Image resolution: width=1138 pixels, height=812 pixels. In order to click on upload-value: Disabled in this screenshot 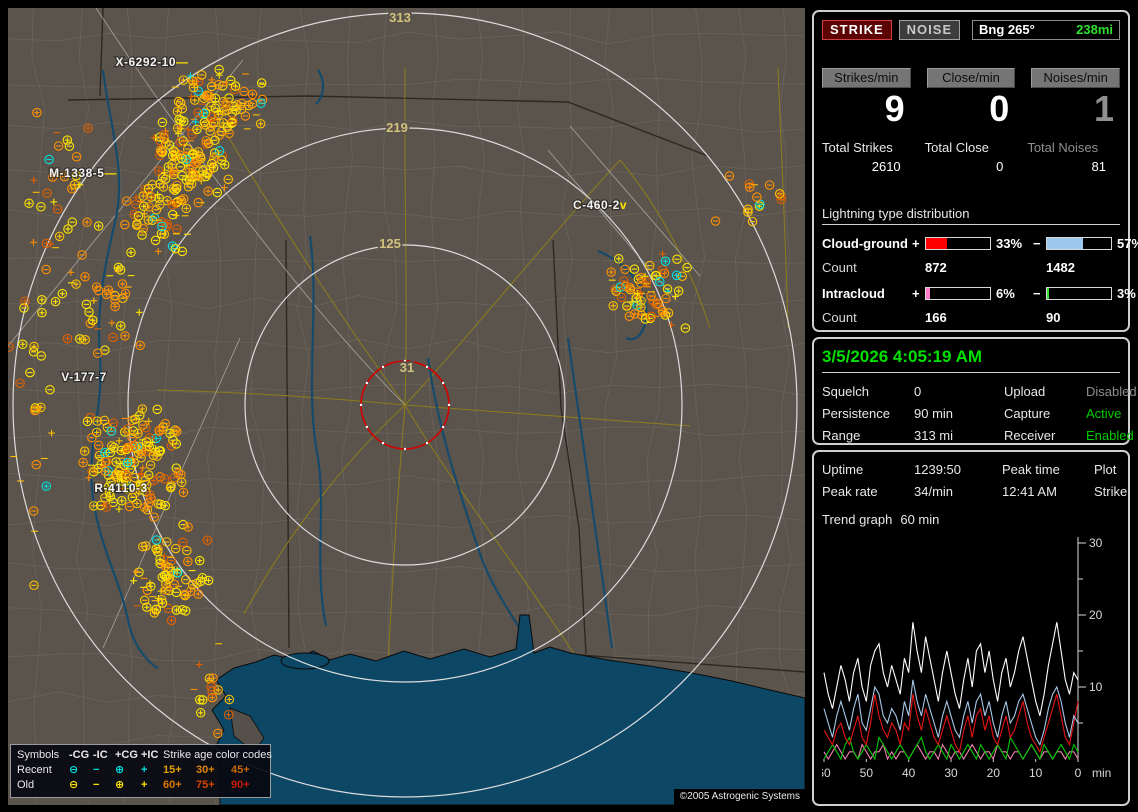, I will do `click(1111, 391)`.